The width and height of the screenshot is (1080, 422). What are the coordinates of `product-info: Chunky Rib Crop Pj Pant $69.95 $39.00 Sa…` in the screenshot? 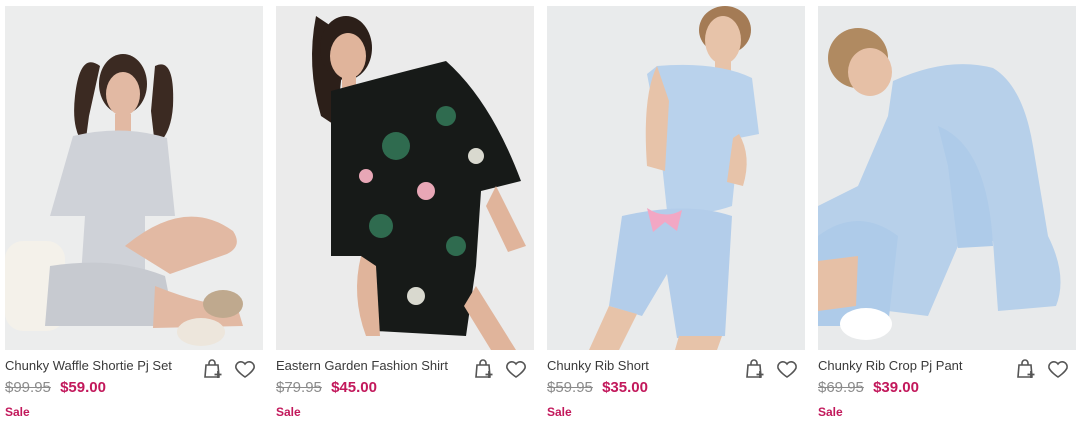 It's located at (947, 386).